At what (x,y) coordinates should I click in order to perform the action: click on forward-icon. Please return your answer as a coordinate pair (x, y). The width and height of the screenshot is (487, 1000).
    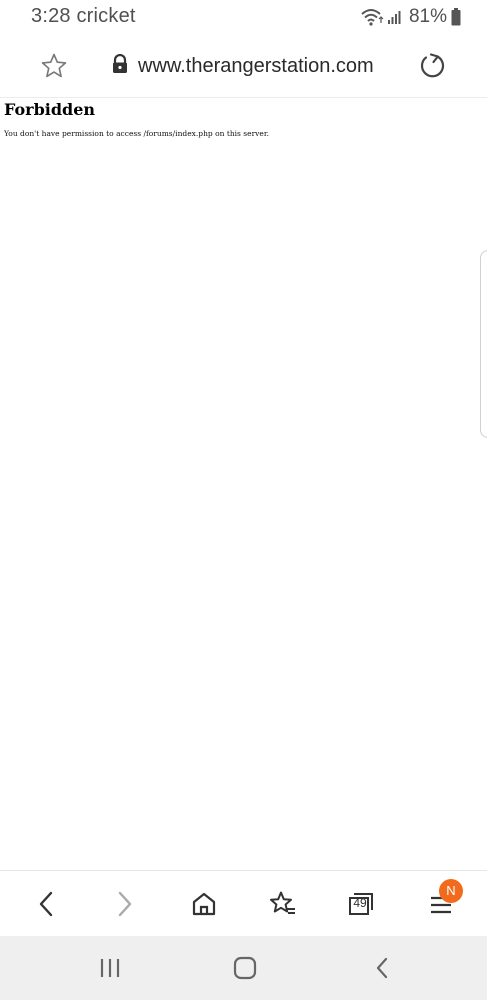
    Looking at the image, I should click on (125, 904).